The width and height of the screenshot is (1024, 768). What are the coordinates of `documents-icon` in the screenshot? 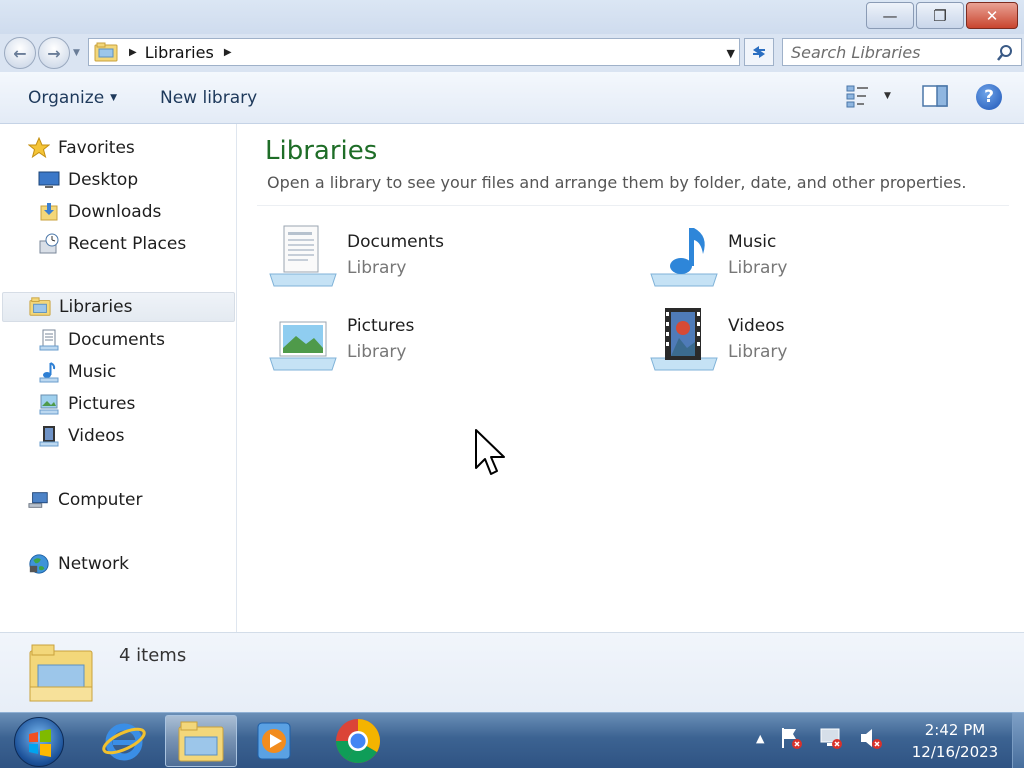 It's located at (49, 340).